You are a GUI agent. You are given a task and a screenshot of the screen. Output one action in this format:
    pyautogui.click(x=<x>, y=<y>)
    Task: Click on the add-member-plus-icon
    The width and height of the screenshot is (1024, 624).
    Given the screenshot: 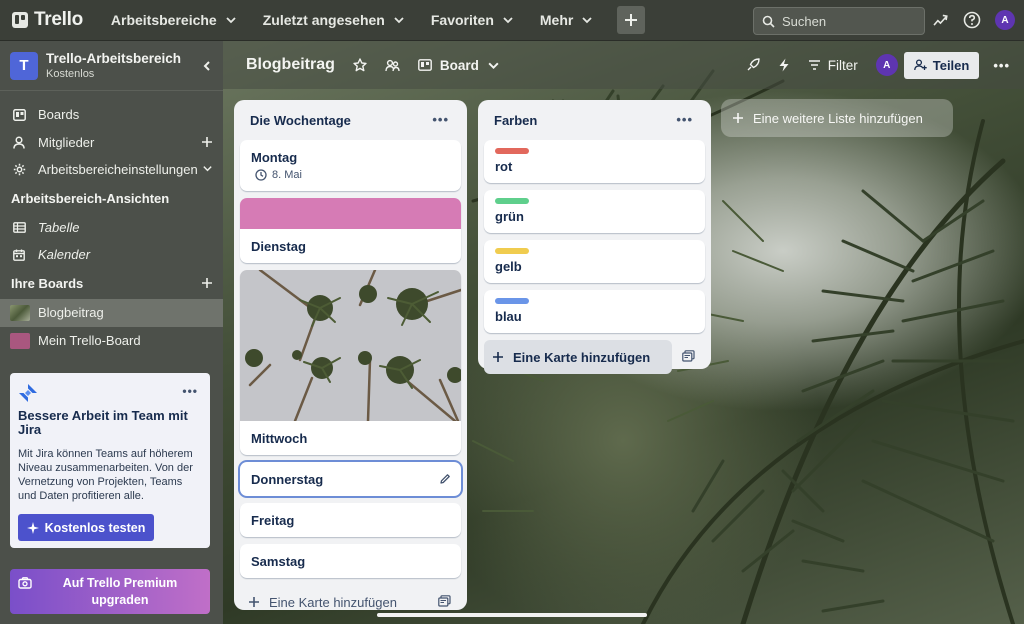 What is the action you would take?
    pyautogui.click(x=207, y=142)
    